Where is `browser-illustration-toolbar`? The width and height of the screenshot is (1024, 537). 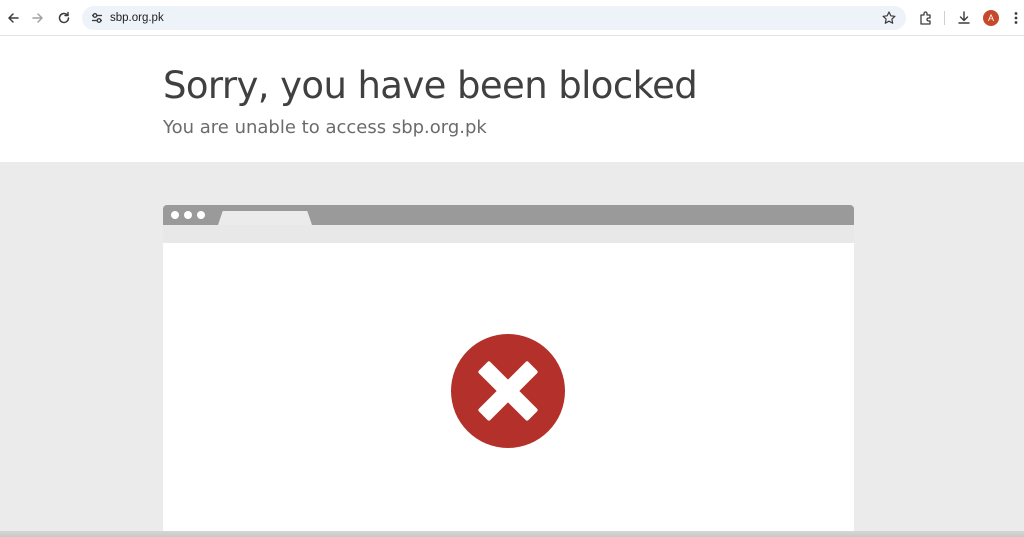
browser-illustration-toolbar is located at coordinates (508, 234).